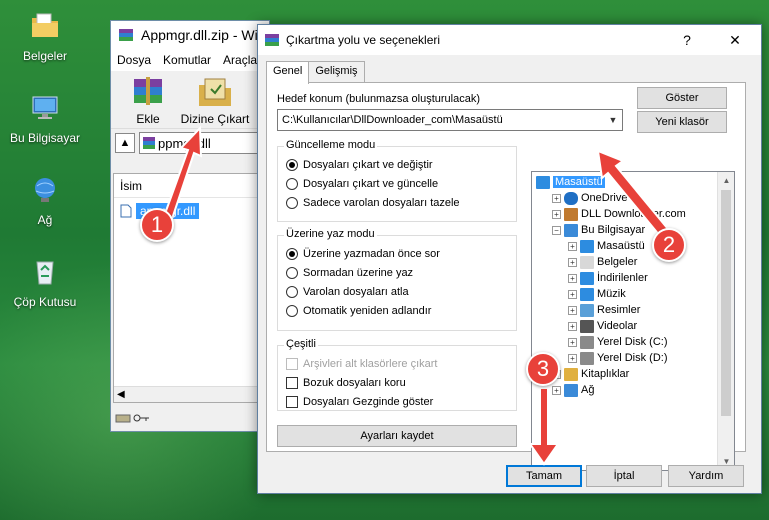  I want to click on scrollbar-thumb, so click(726, 303).